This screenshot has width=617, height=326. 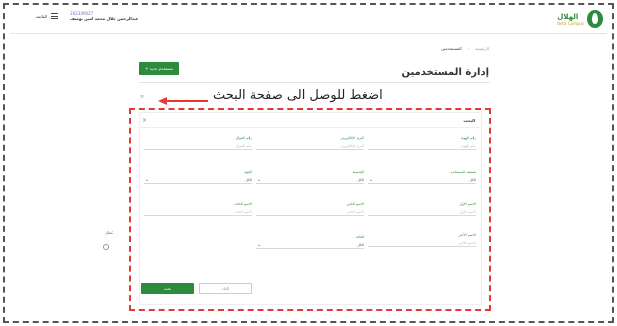 I want to click on last-name-input: الاسم الأخير, so click(x=422, y=243).